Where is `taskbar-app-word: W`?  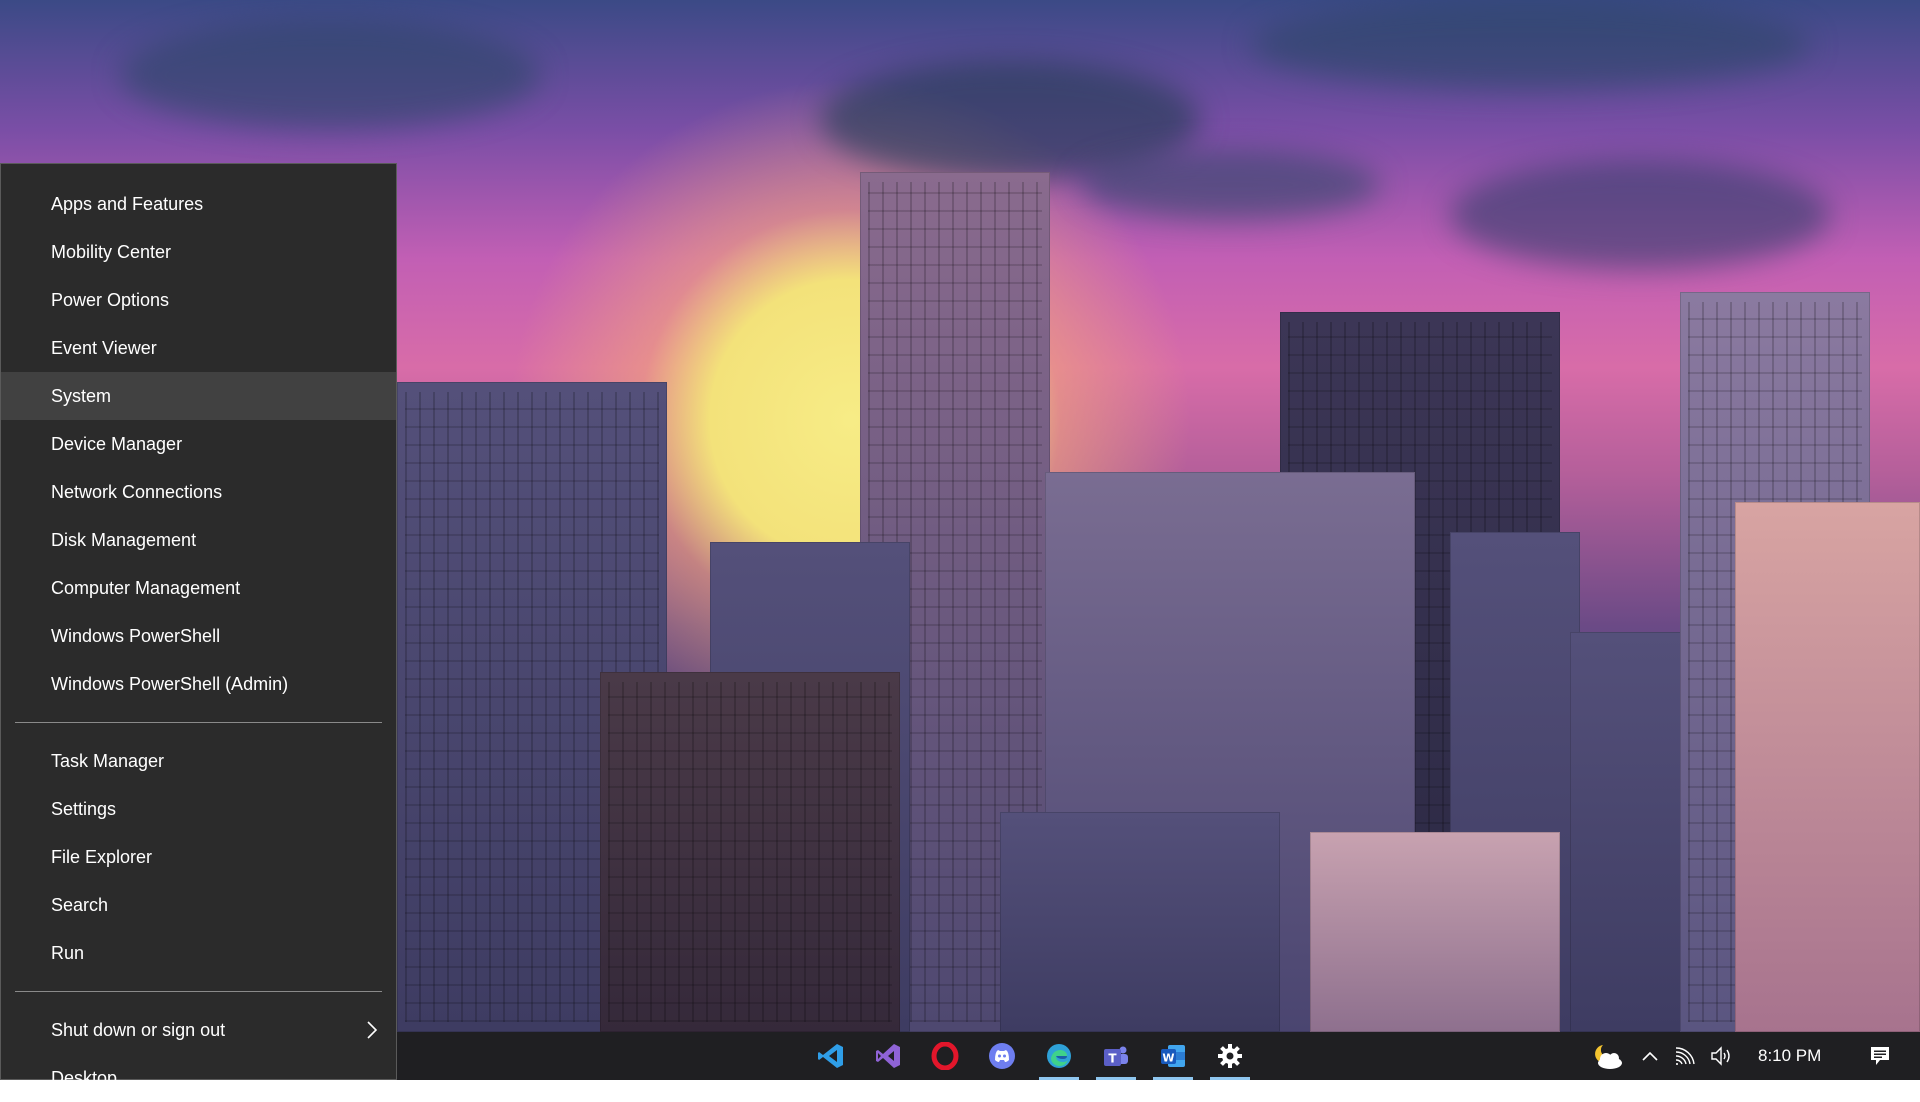 taskbar-app-word: W is located at coordinates (1173, 1056).